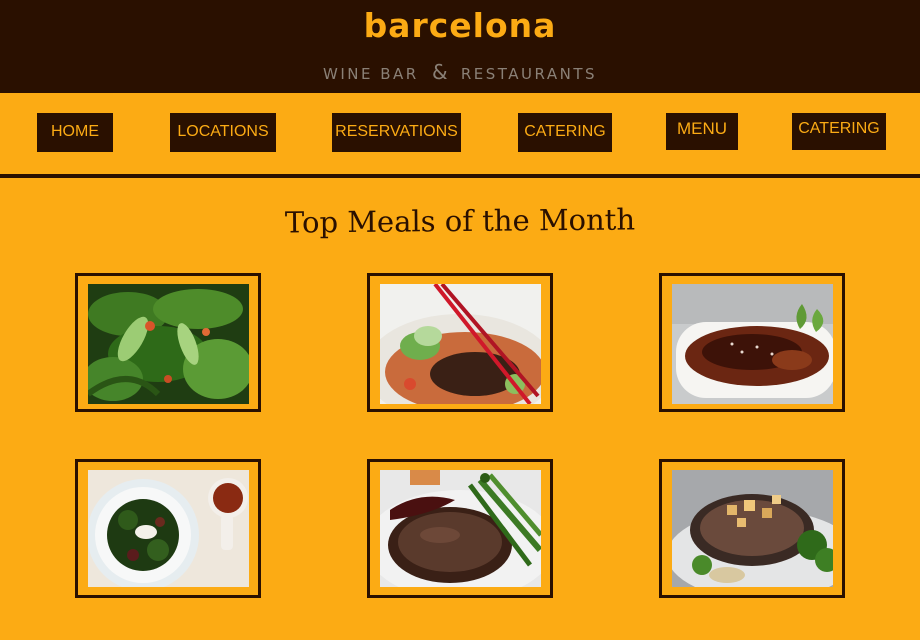 This screenshot has height=640, width=920. I want to click on tagline-restaurants: RESTAURANTS, so click(528, 74).